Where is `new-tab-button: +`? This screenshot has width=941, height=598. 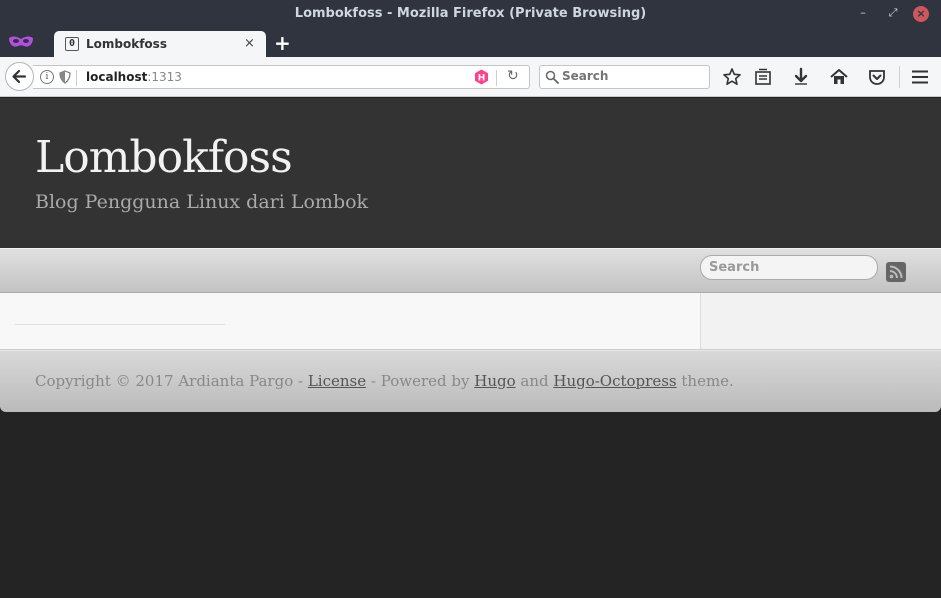 new-tab-button: + is located at coordinates (282, 43).